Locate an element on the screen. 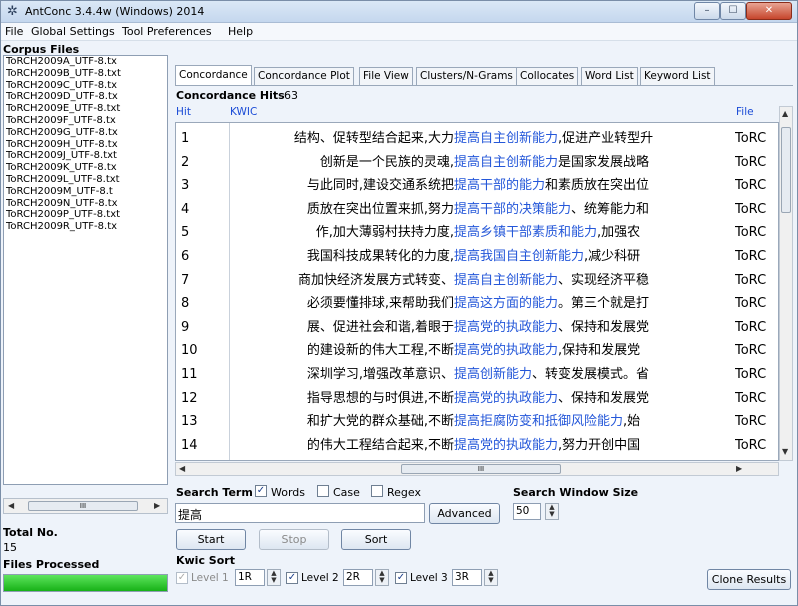 The height and width of the screenshot is (606, 798). concordance-row: 7 商加快经济发展方式转变、提高自主创新能力、实现经济平稳 ToRC is located at coordinates (477, 280).